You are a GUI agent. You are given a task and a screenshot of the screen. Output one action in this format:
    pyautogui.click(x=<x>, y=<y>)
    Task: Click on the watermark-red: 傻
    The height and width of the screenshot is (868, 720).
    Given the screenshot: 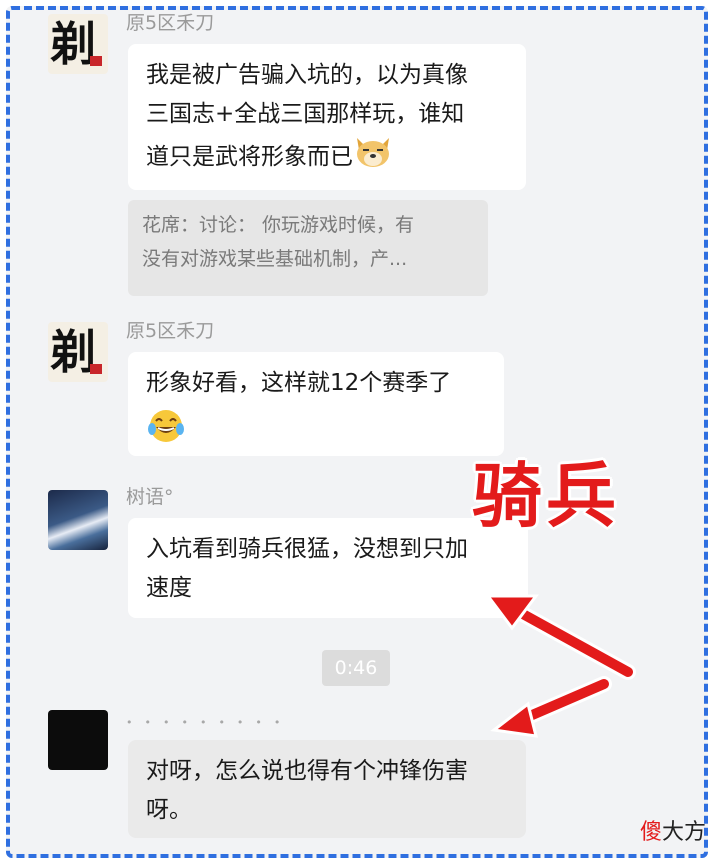 What is the action you would take?
    pyautogui.click(x=650, y=832)
    